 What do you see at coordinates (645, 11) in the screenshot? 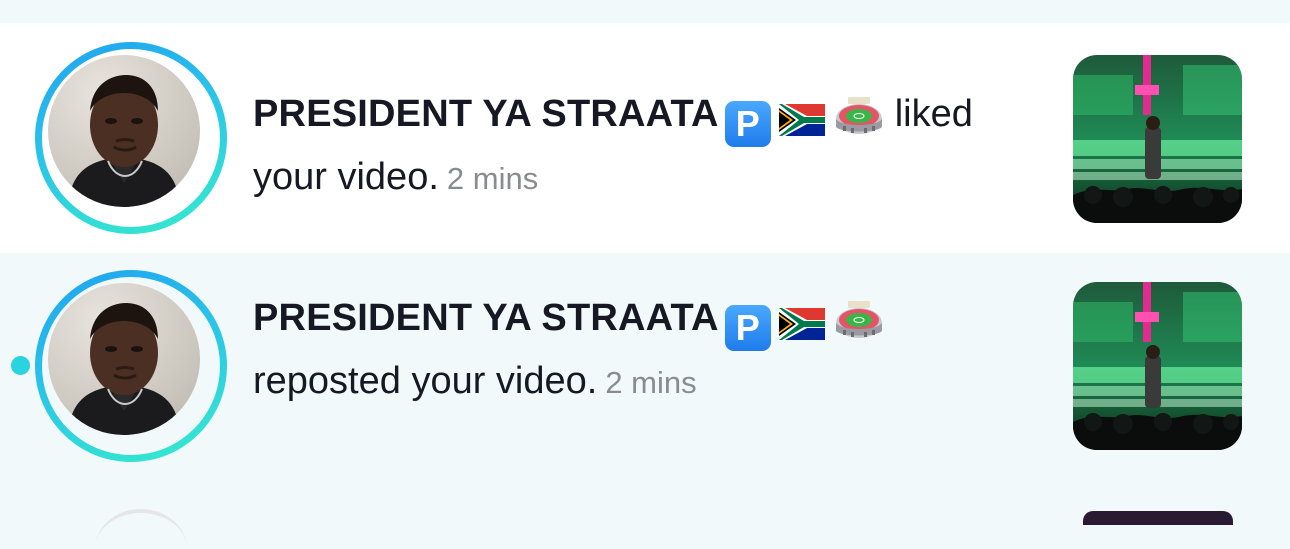
I see `list-top-spacer` at bounding box center [645, 11].